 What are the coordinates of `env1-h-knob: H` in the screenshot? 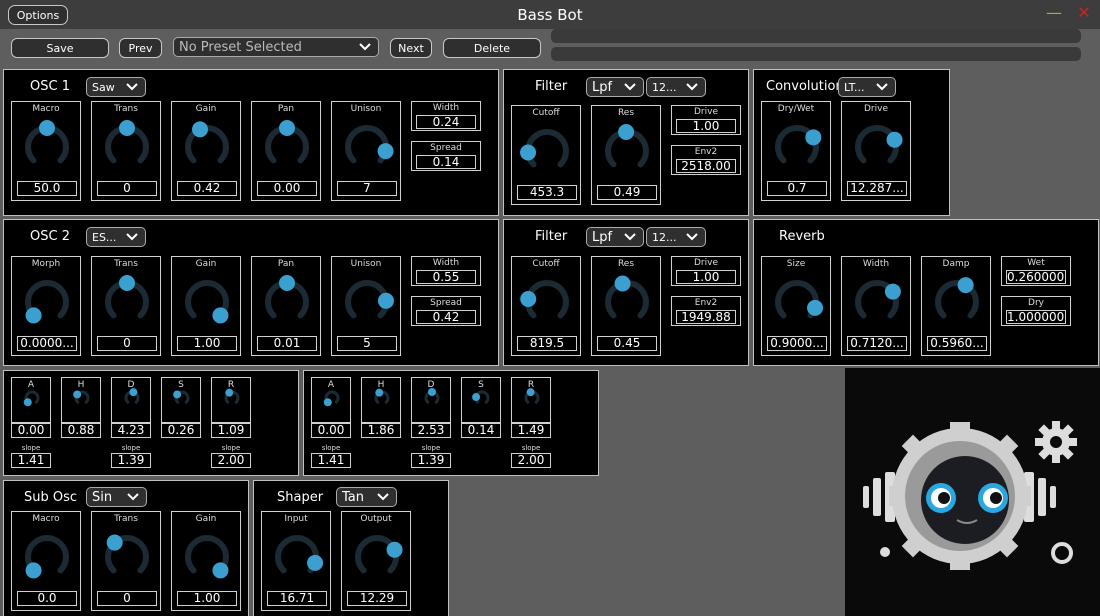 It's located at (81, 400).